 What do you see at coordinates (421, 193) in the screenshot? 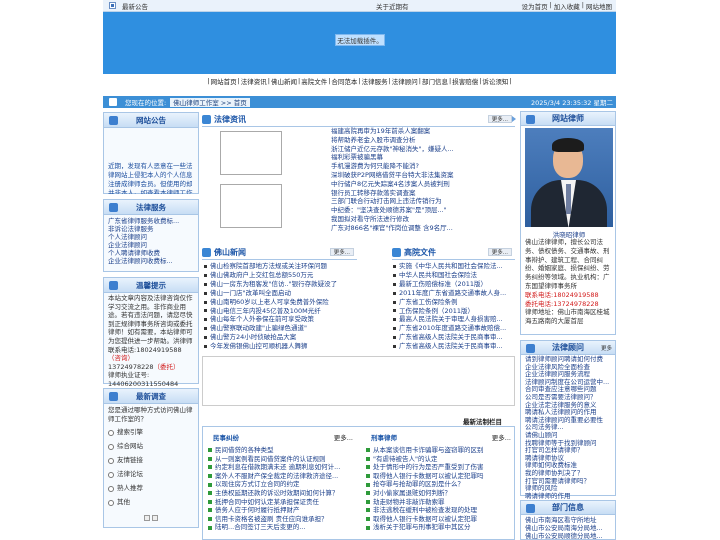
I see `news-item: 银行员工转移存款落实调查案` at bounding box center [421, 193].